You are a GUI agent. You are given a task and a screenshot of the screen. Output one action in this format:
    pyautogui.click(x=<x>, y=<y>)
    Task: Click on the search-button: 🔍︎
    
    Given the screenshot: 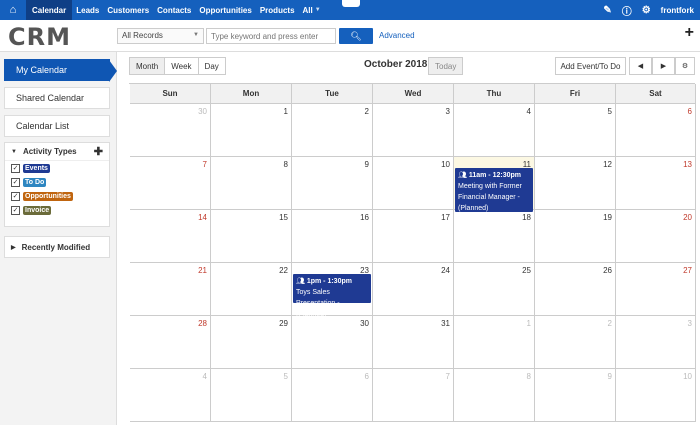 What is the action you would take?
    pyautogui.click(x=356, y=36)
    